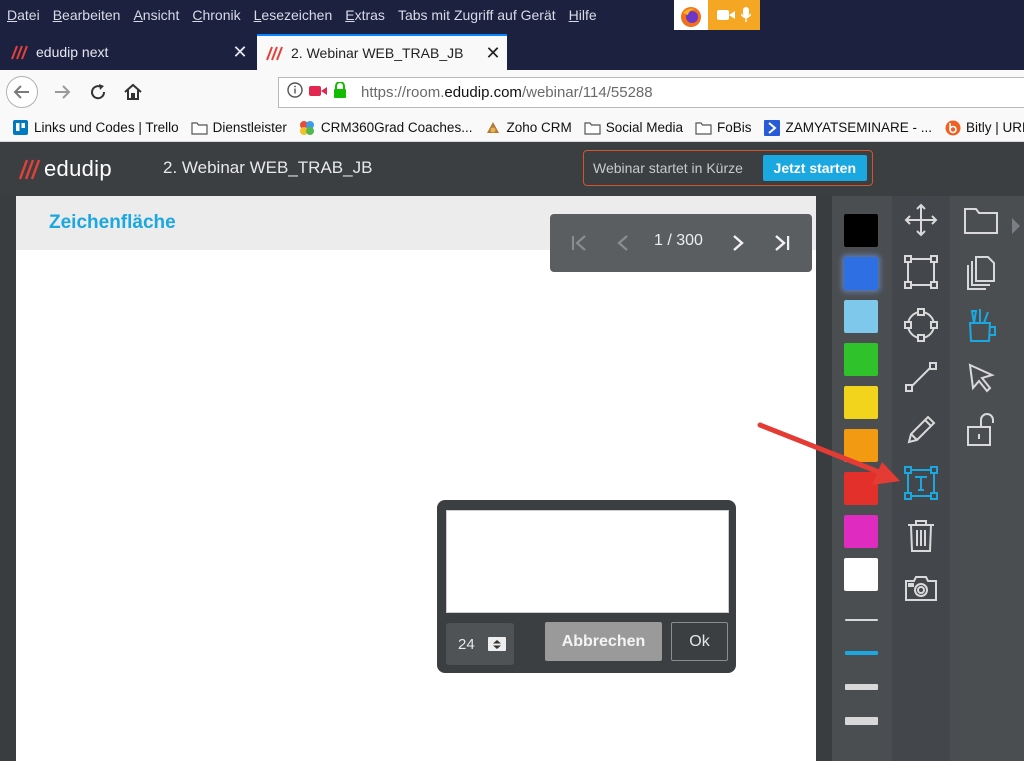 The width and height of the screenshot is (1024, 761). What do you see at coordinates (22, 92) in the screenshot?
I see `back-button` at bounding box center [22, 92].